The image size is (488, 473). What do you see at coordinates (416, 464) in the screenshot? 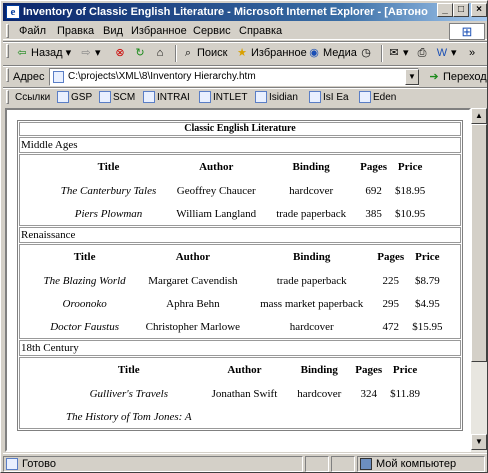
I see `zone-text: Мой компьютер` at bounding box center [416, 464].